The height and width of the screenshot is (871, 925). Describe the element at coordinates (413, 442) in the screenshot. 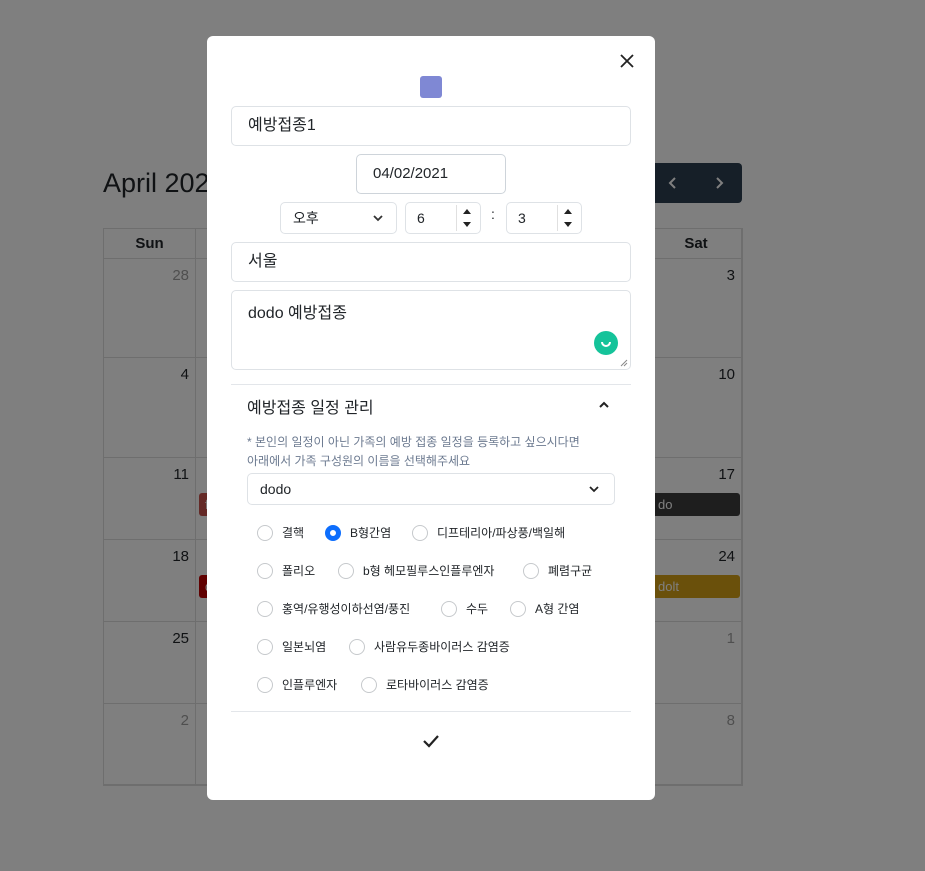

I see `notice-line-1: * 본인의 일정이 아닌 가족의 예방 접종 일정을 등록하고 싶으시다면` at that location.